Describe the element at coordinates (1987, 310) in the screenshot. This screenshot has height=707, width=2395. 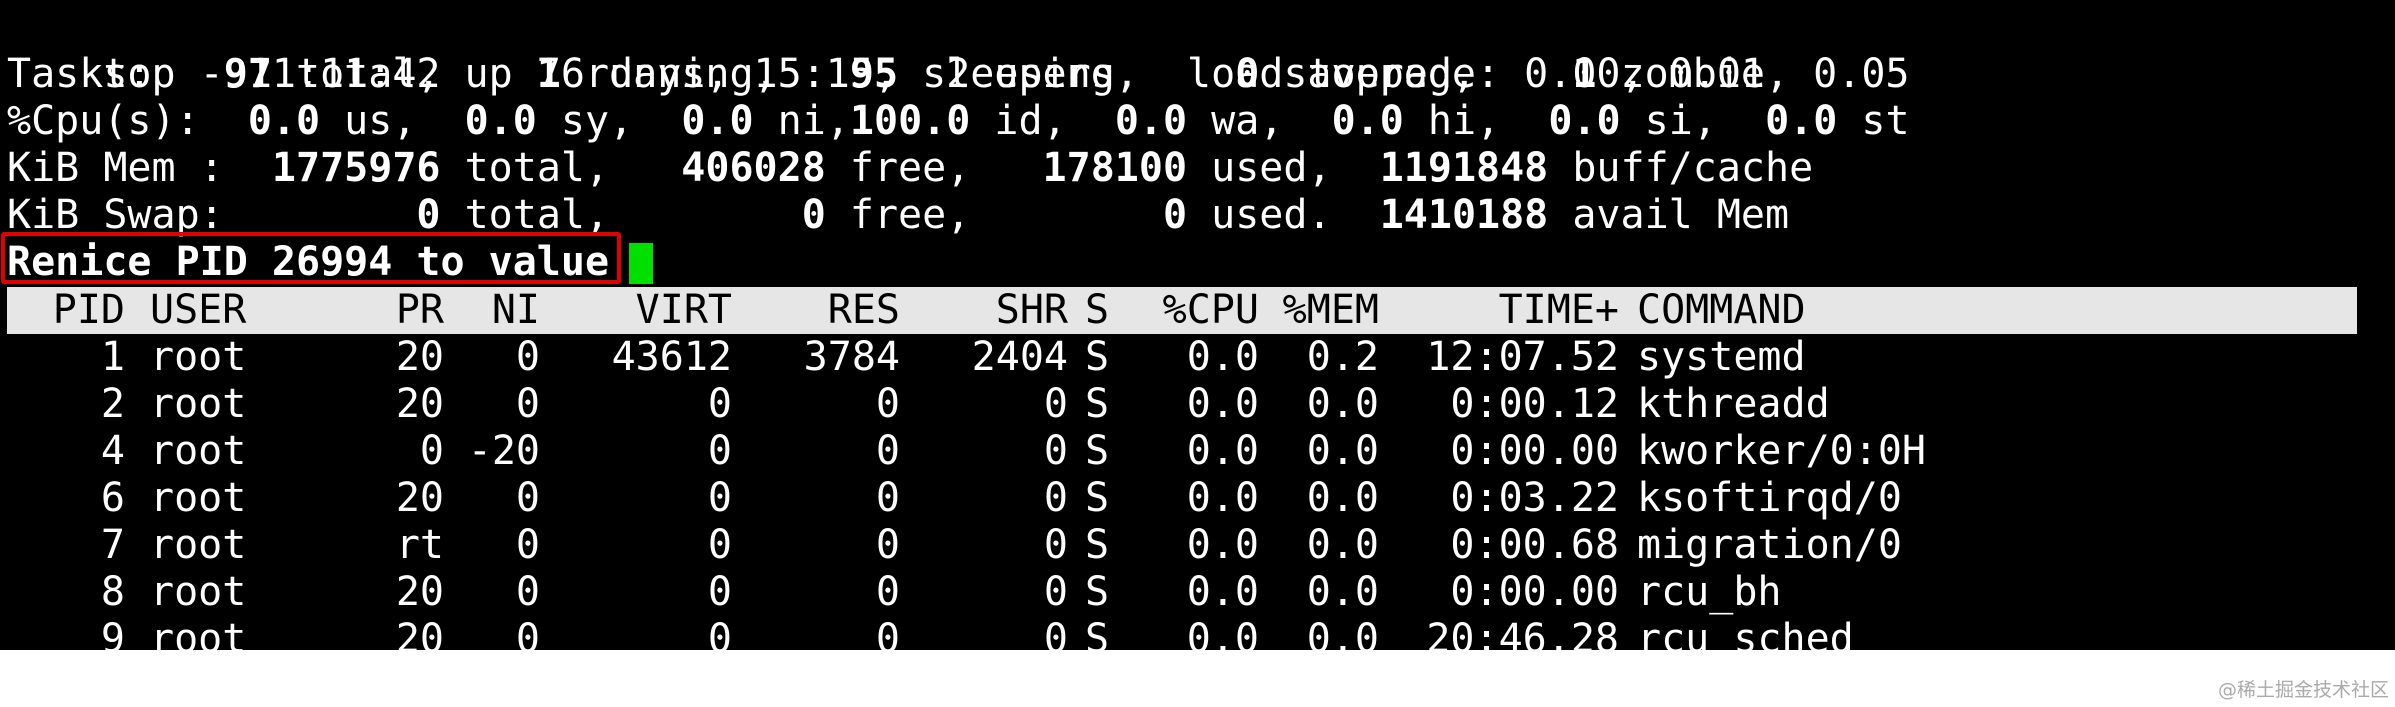
I see `column-header-command: COMMAND` at that location.